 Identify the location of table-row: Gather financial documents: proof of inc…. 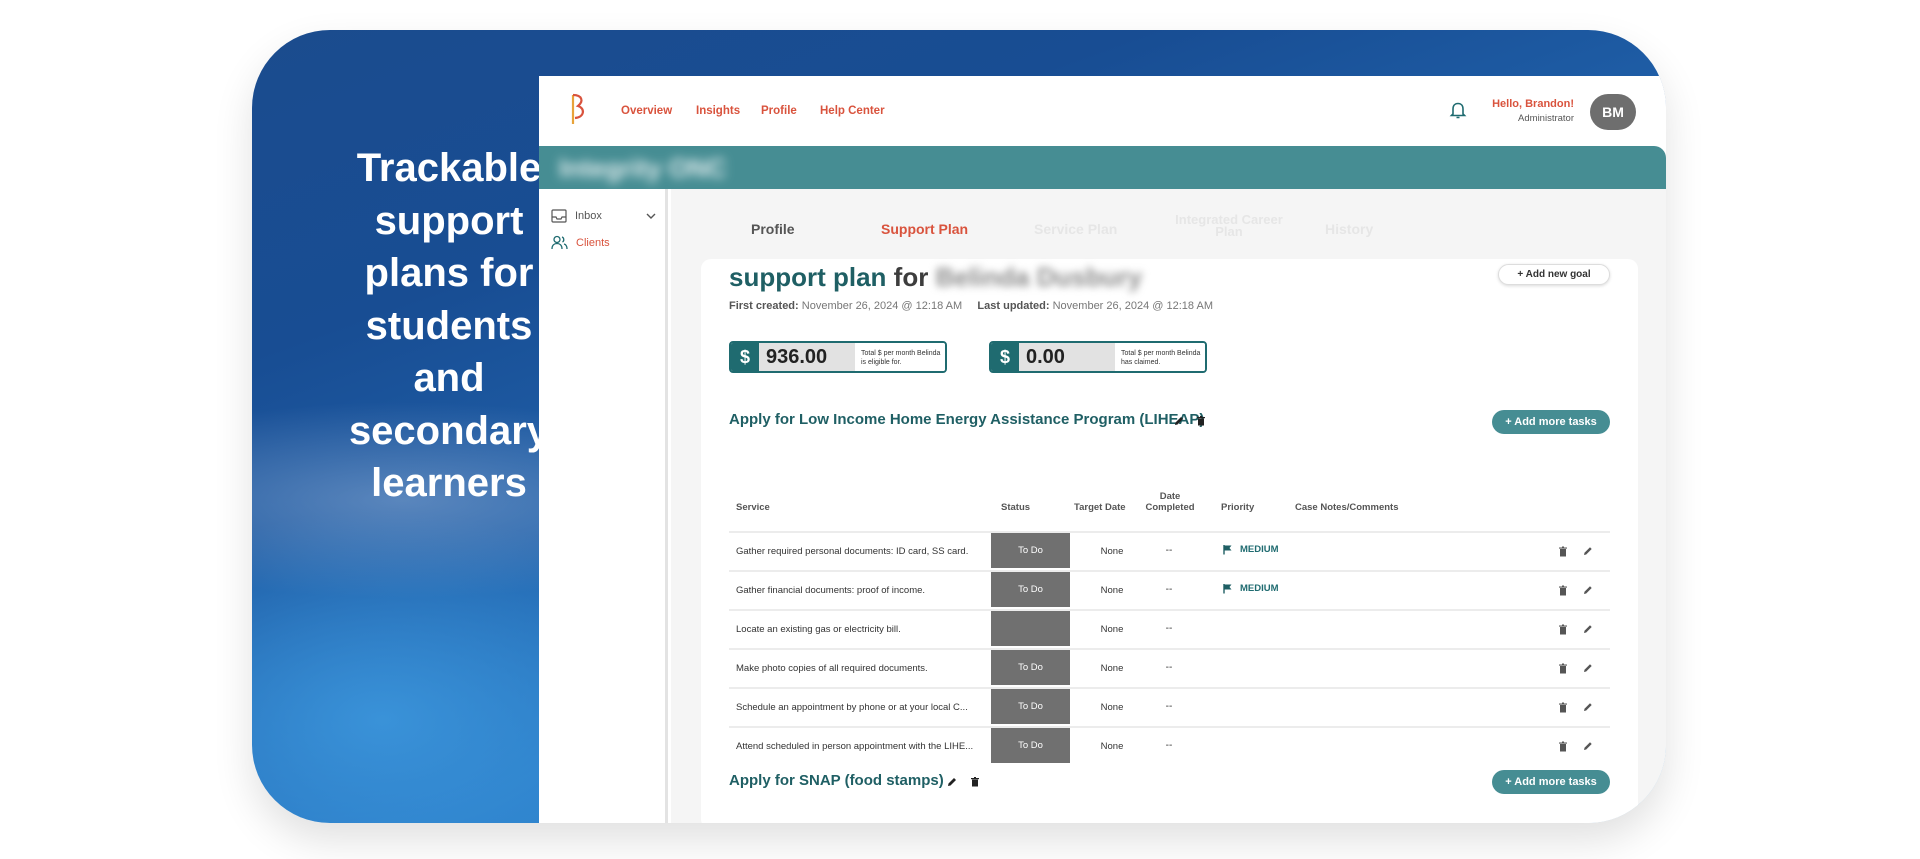
(1169, 589).